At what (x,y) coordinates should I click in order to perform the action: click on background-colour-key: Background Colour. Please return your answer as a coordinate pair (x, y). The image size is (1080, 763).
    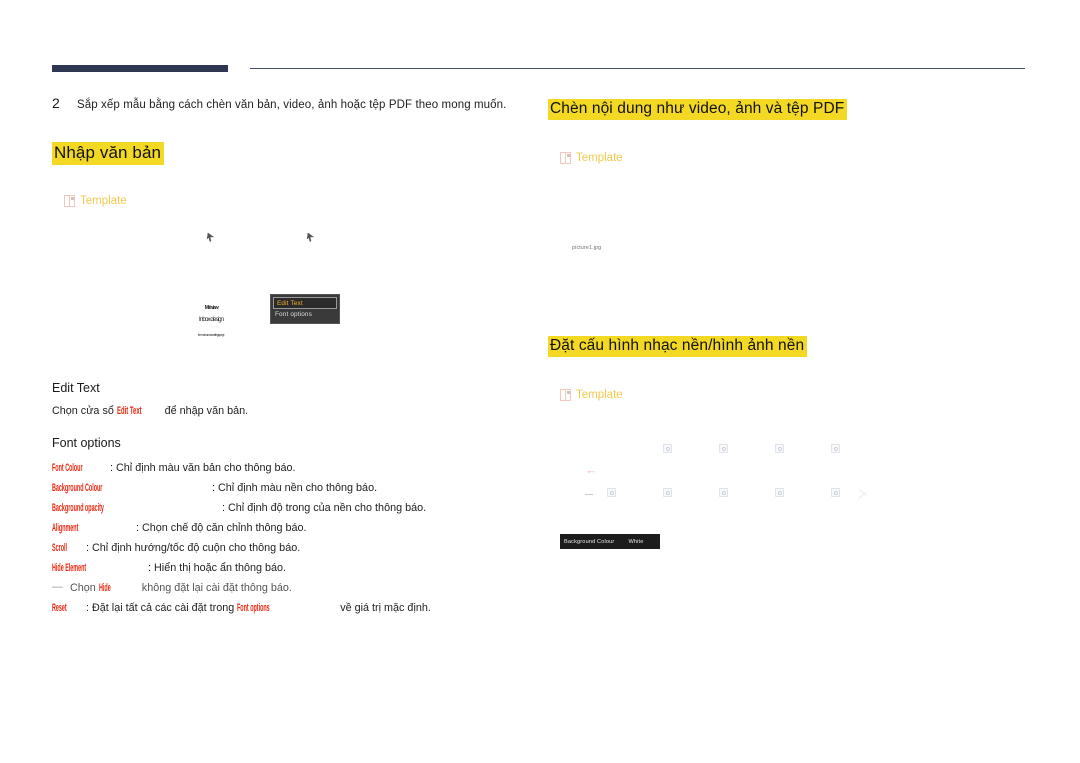
    Looking at the image, I should click on (589, 541).